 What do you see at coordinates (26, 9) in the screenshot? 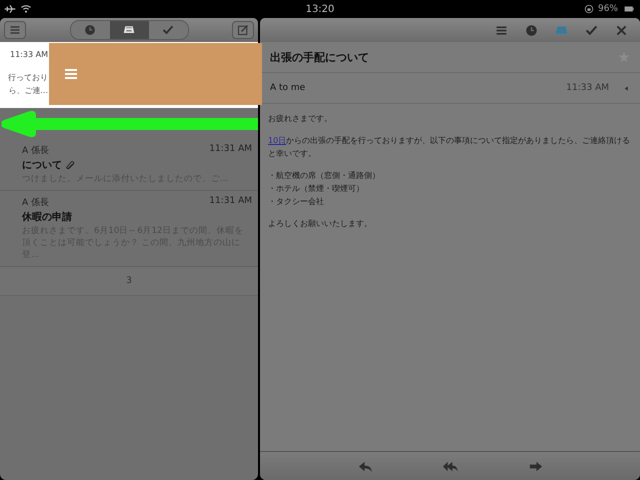
I see `wifi-icon` at bounding box center [26, 9].